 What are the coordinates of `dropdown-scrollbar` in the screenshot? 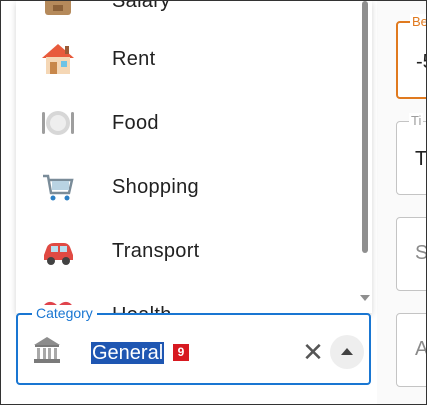 It's located at (365, 157).